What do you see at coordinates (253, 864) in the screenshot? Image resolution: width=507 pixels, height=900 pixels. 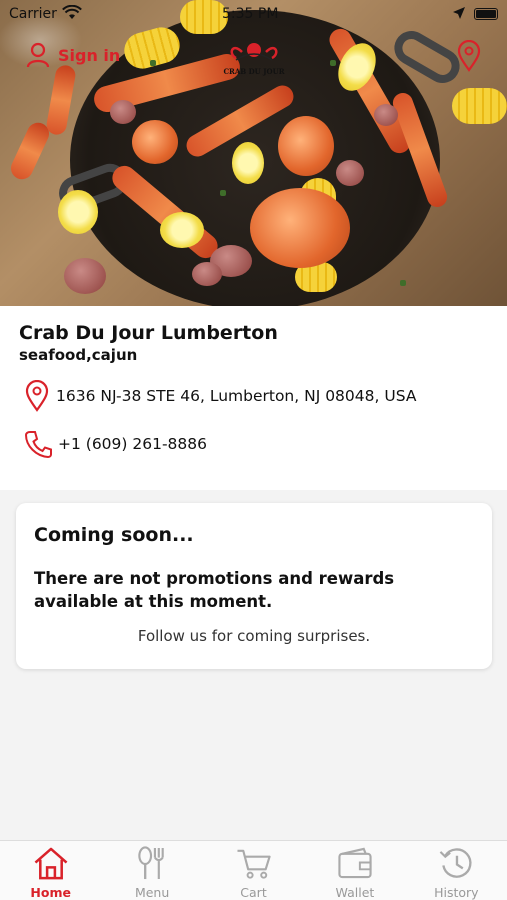 I see `cart-icon` at bounding box center [253, 864].